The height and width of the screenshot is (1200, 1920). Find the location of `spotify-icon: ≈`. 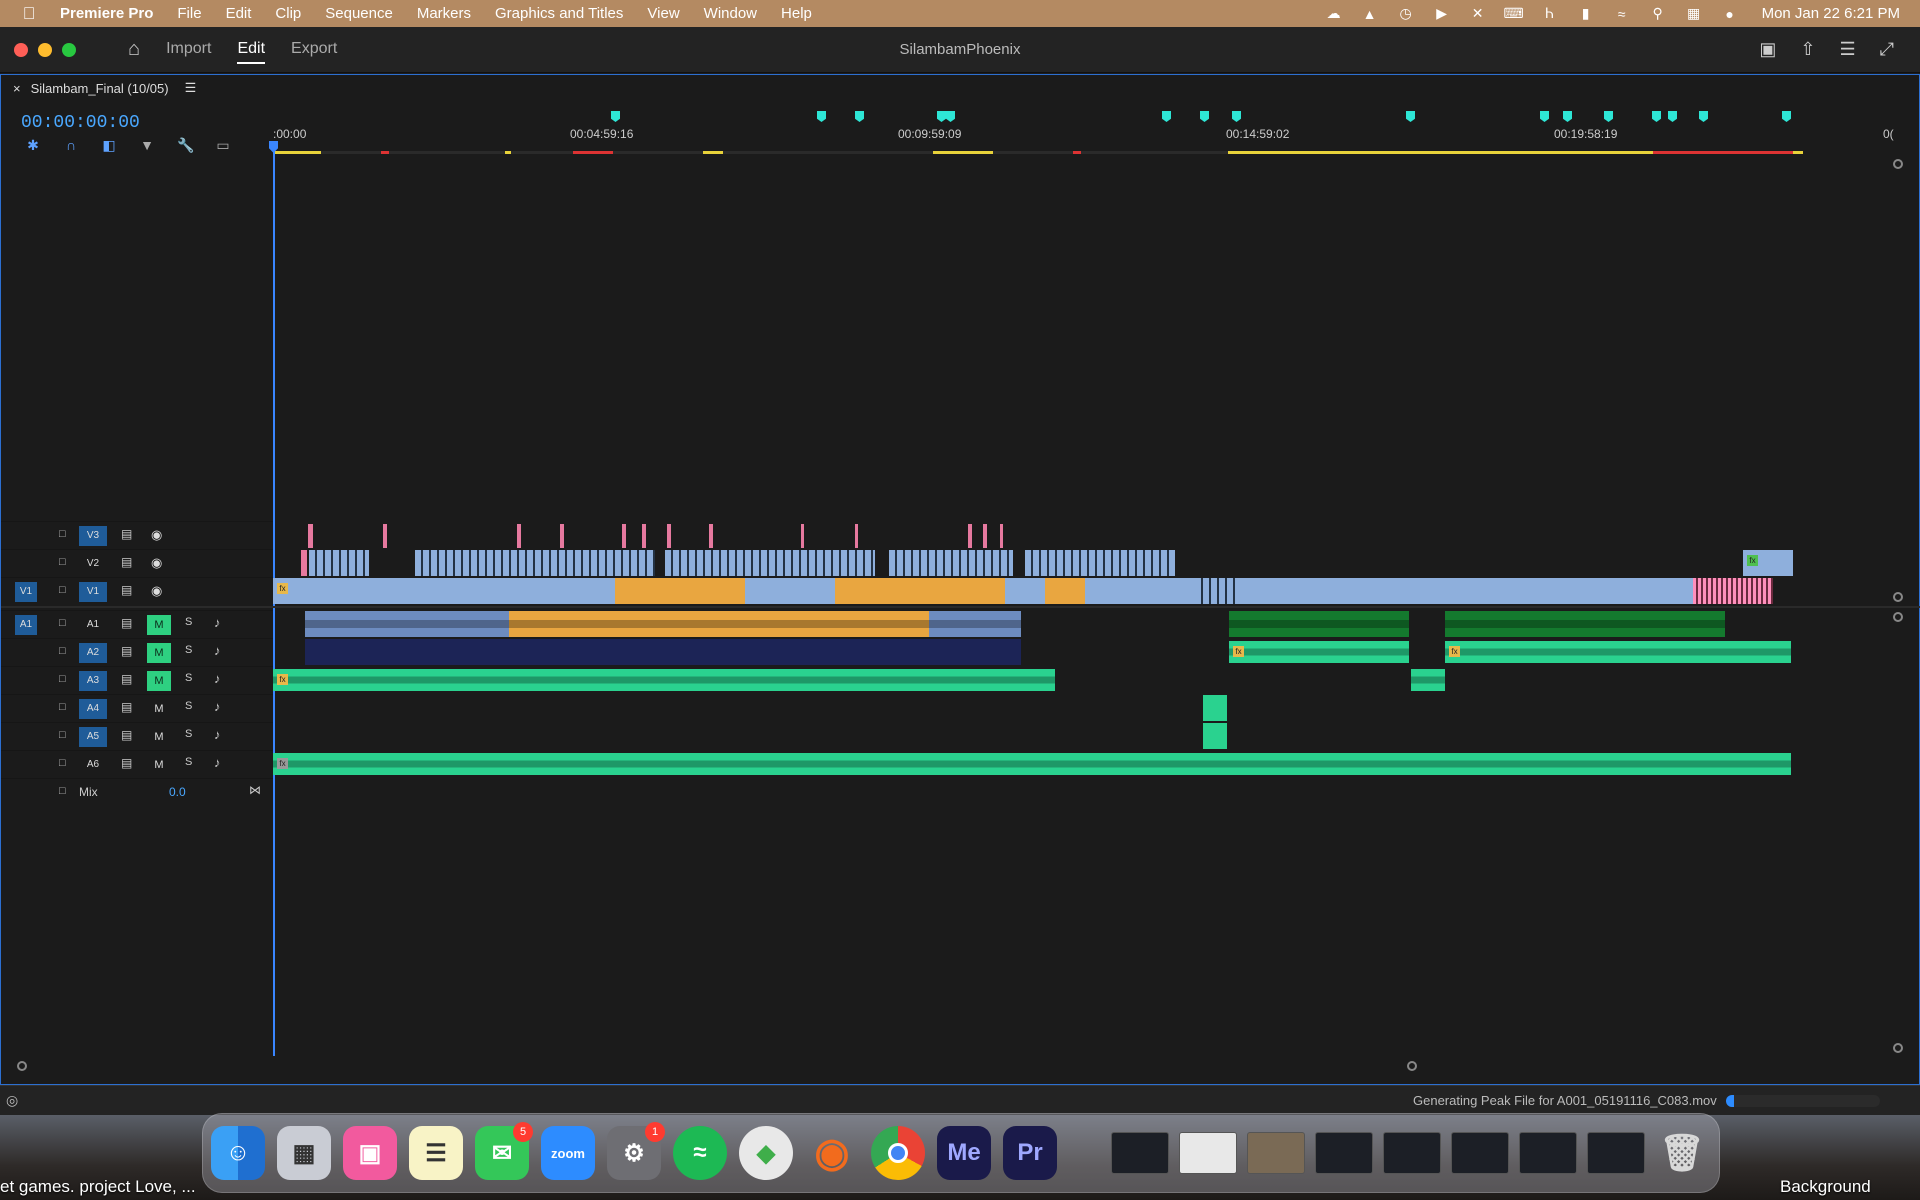

spotify-icon: ≈ is located at coordinates (700, 1153).